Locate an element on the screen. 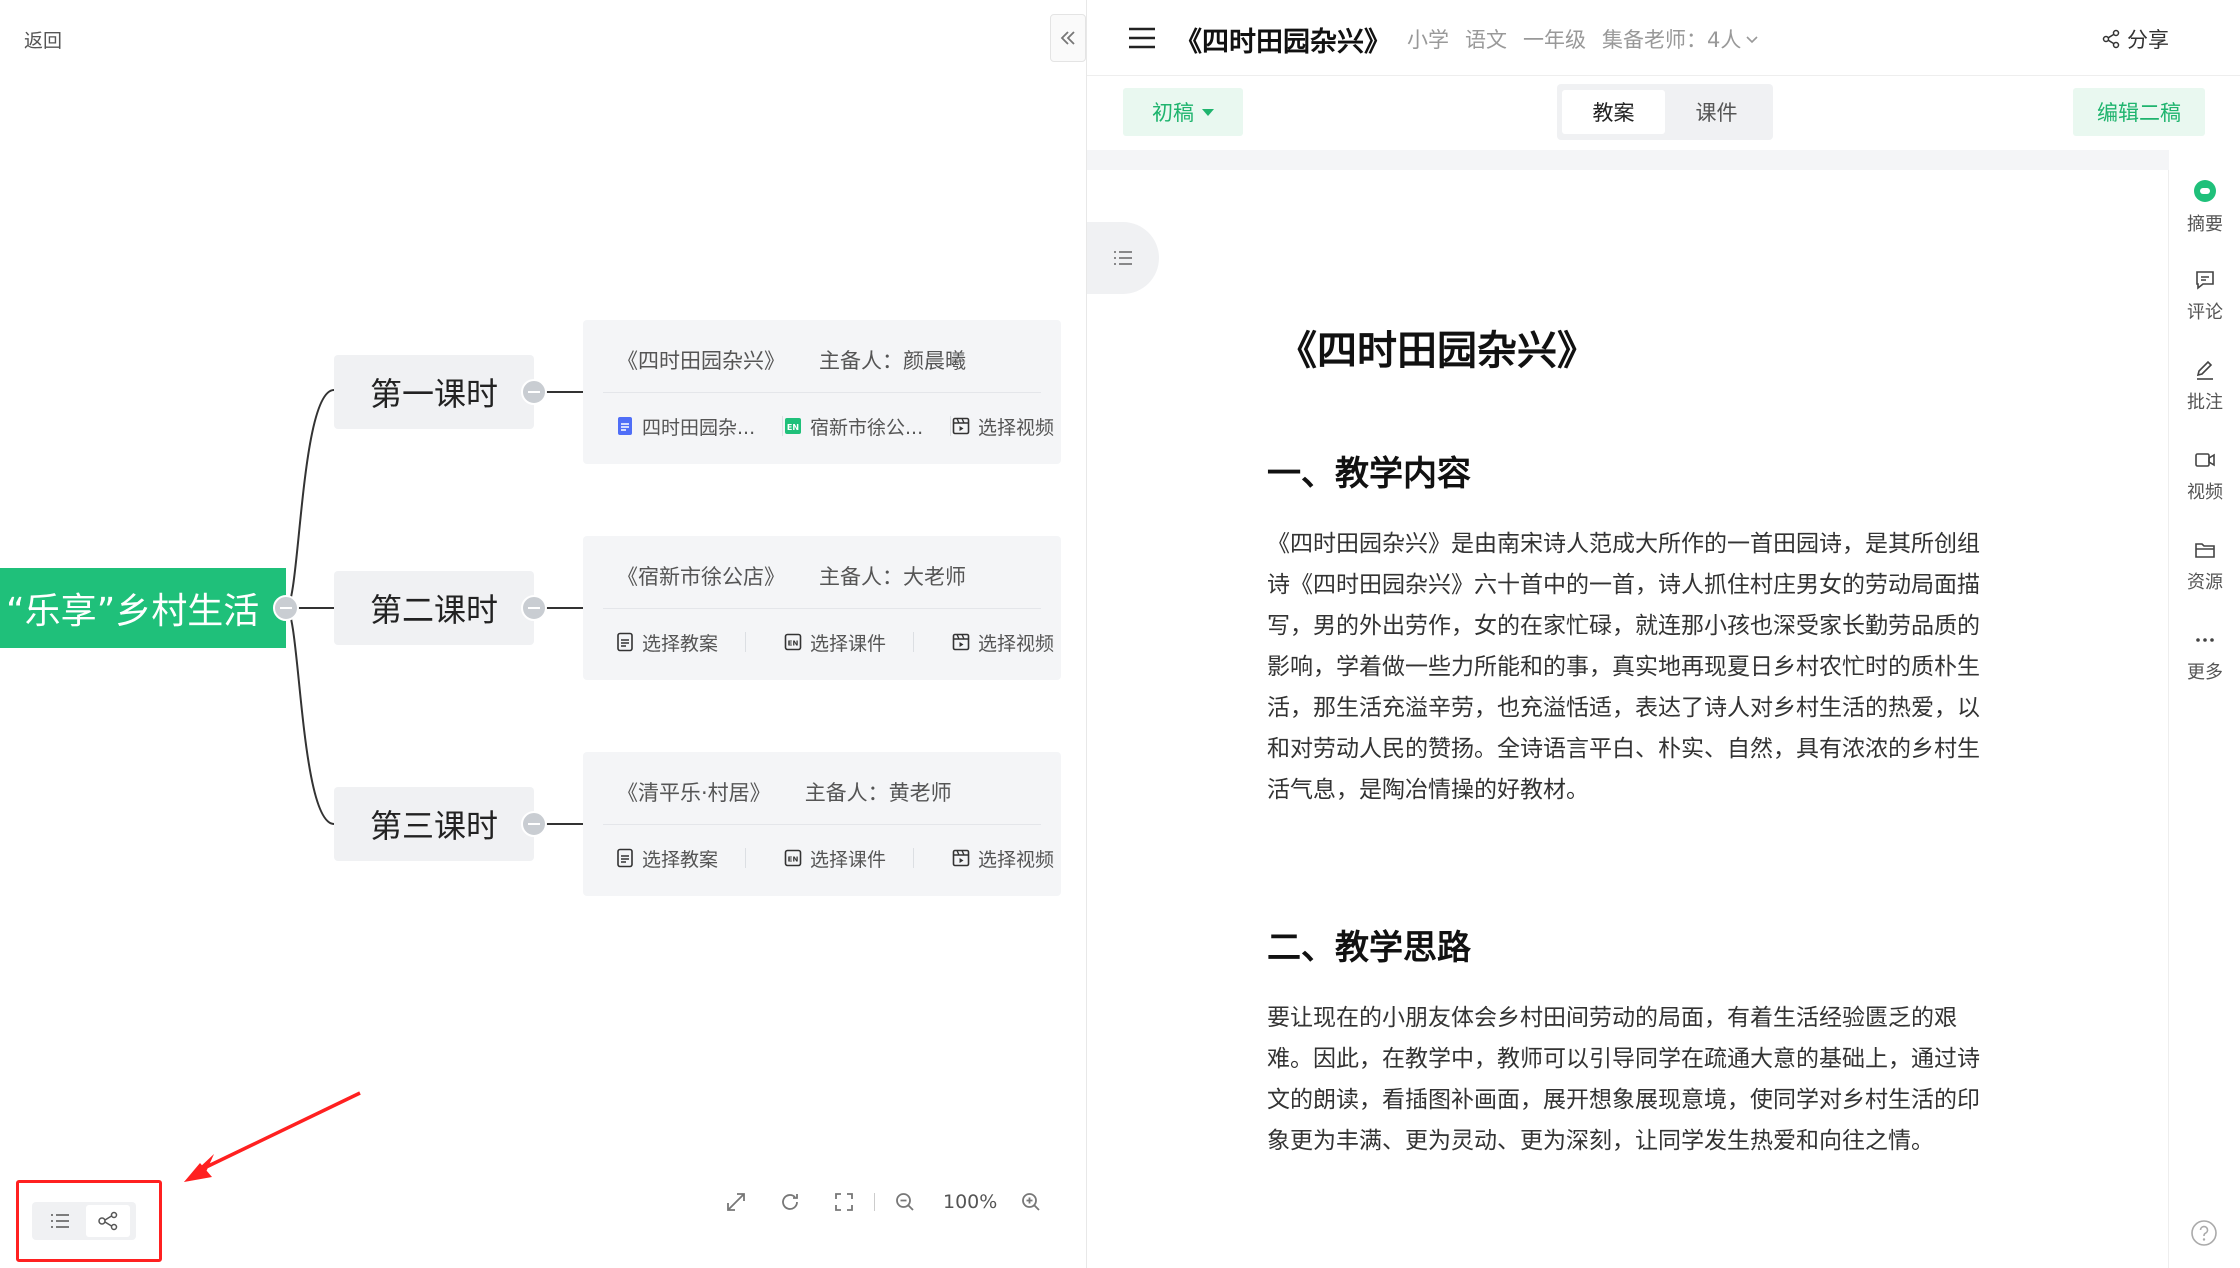 The width and height of the screenshot is (2240, 1268). side-action-more: 更多 is located at coordinates (2204, 656).